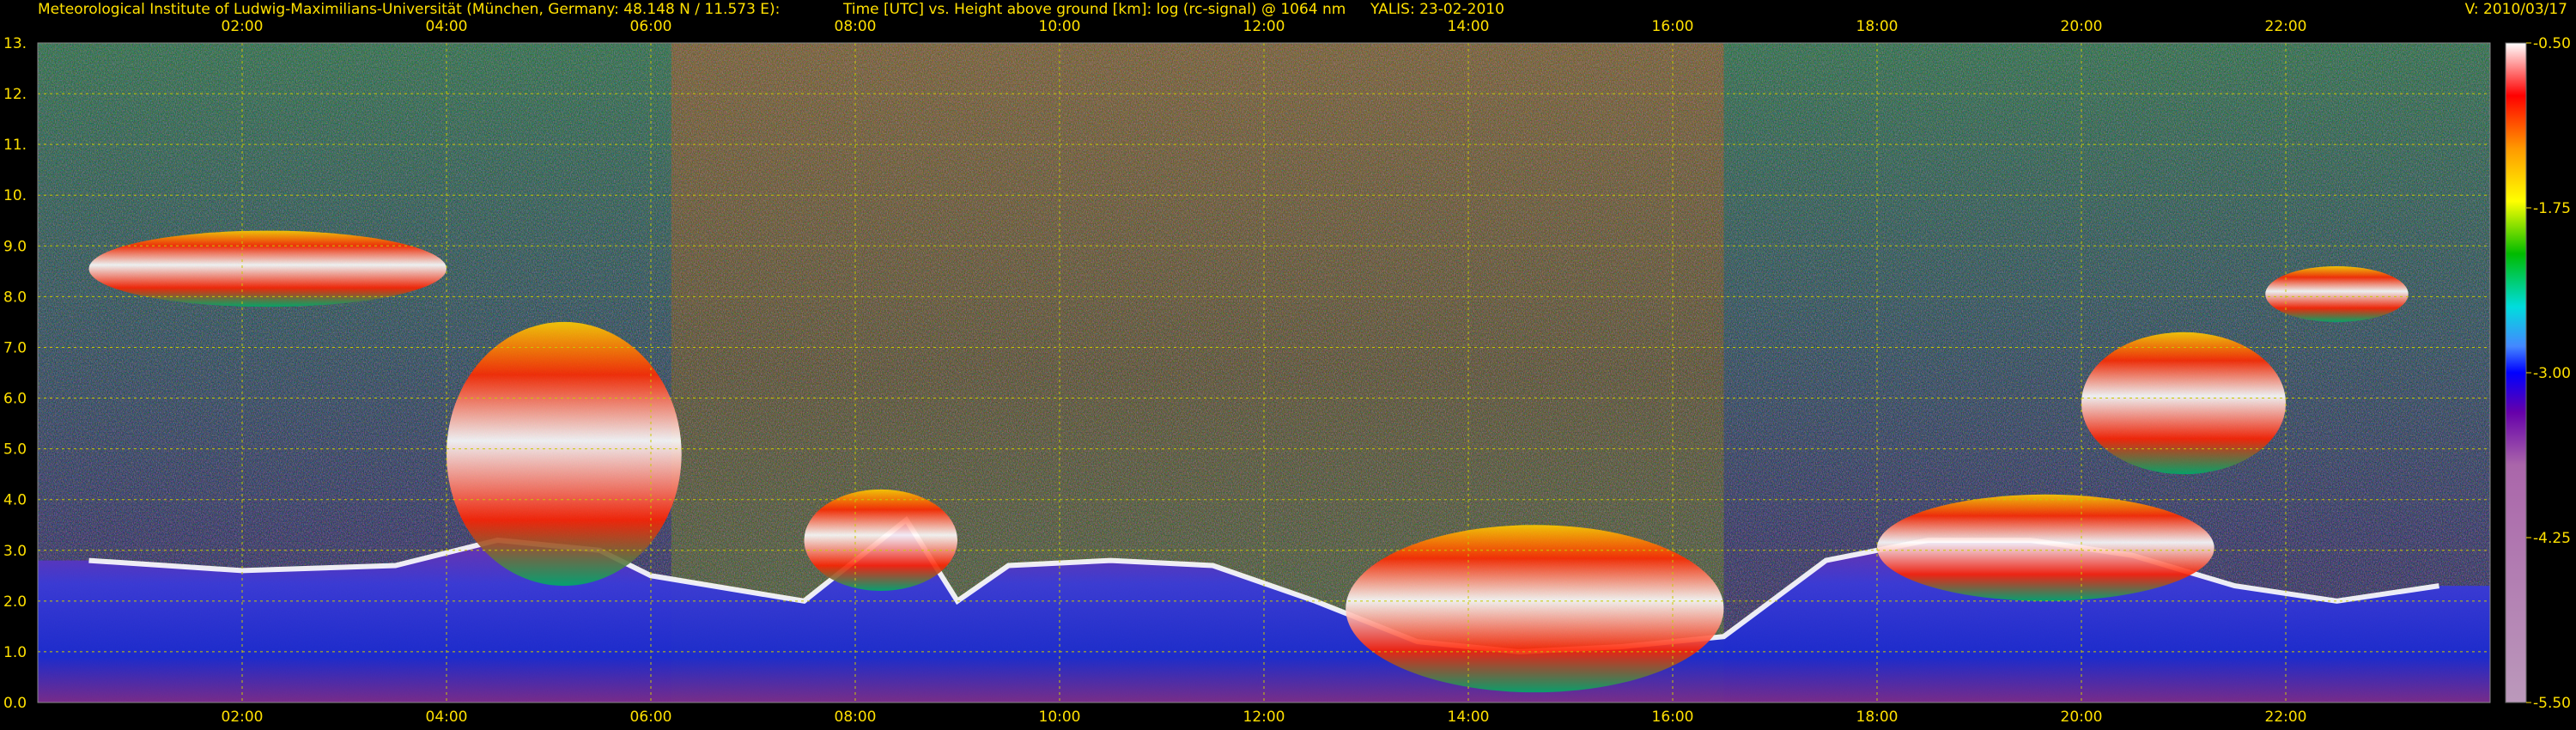  Describe the element at coordinates (15, 145) in the screenshot. I see `y-tick-label: 11.` at that location.